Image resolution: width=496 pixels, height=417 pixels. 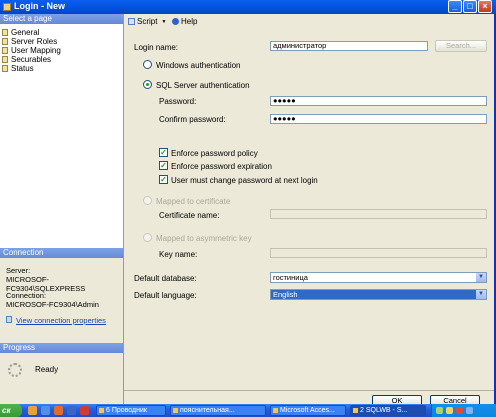 I want to click on confirm-password-label: Confirm password:, so click(x=192, y=119).